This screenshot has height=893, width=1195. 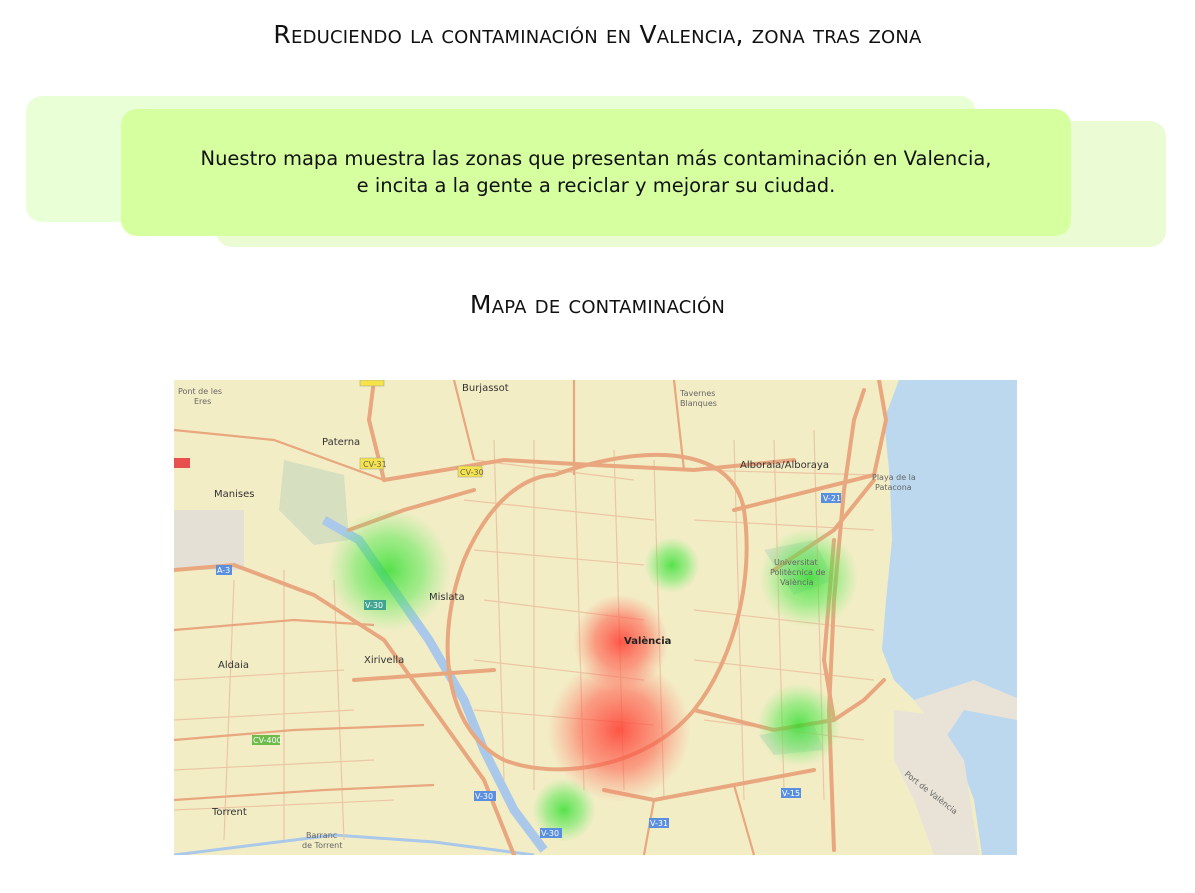 I want to click on place-tavernes-1: Tavernes, so click(x=697, y=393).